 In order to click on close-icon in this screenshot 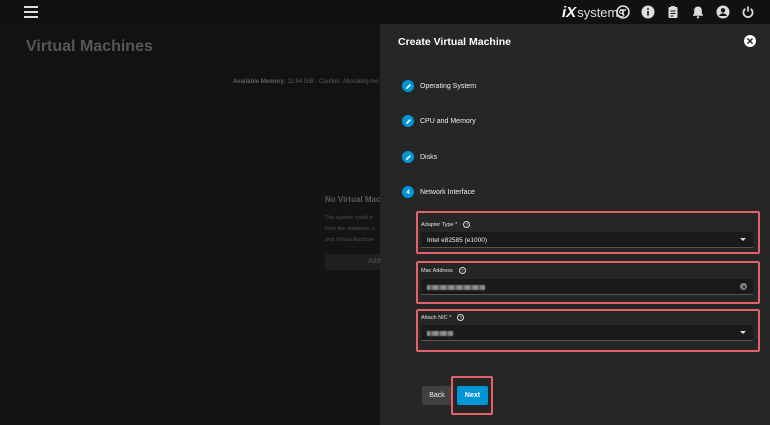, I will do `click(750, 41)`.